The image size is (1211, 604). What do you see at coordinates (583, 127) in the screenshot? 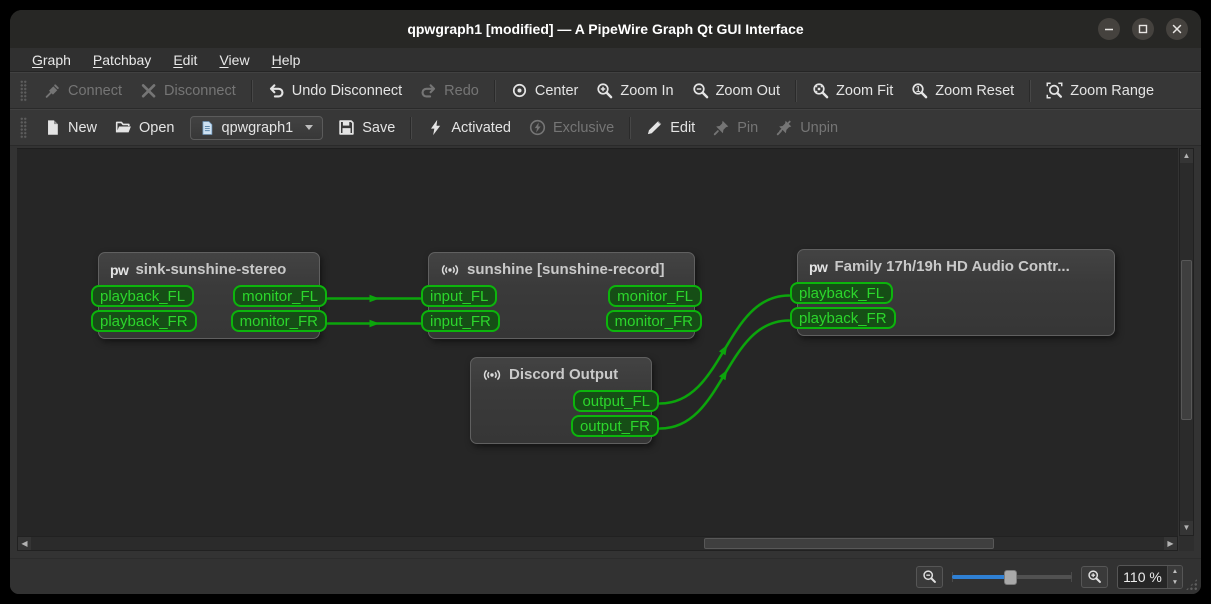
I see `exclusive-label: Exclusive` at bounding box center [583, 127].